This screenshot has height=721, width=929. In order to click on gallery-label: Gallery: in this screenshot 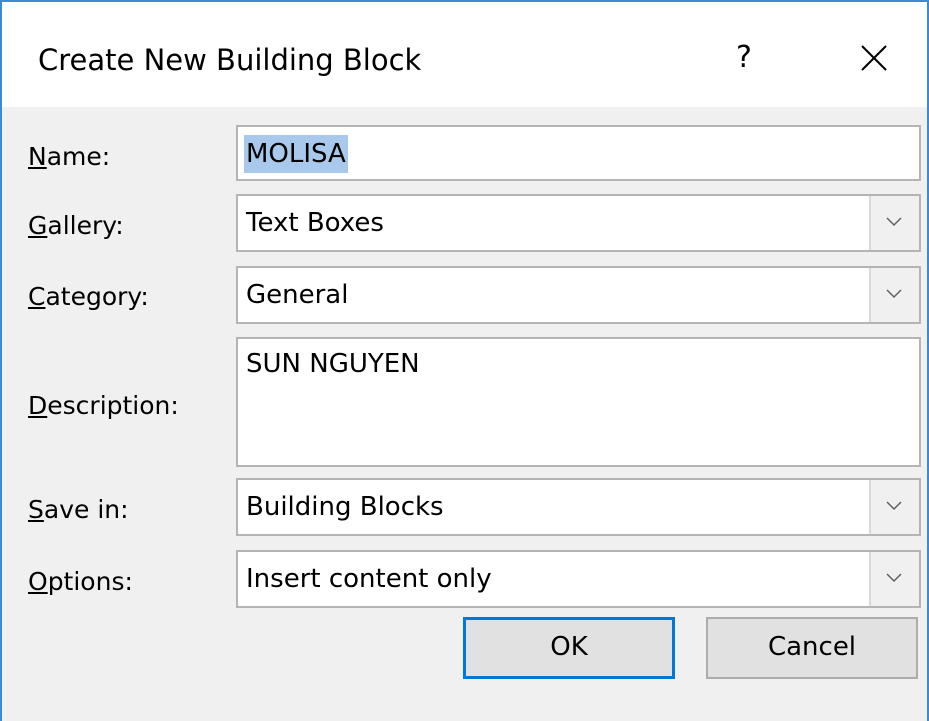, I will do `click(76, 226)`.